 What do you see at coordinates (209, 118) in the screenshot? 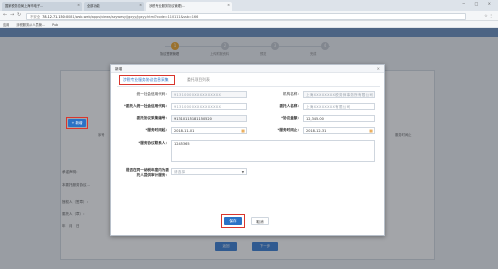
I see `agreement-no-field: 91310115181150520` at bounding box center [209, 118].